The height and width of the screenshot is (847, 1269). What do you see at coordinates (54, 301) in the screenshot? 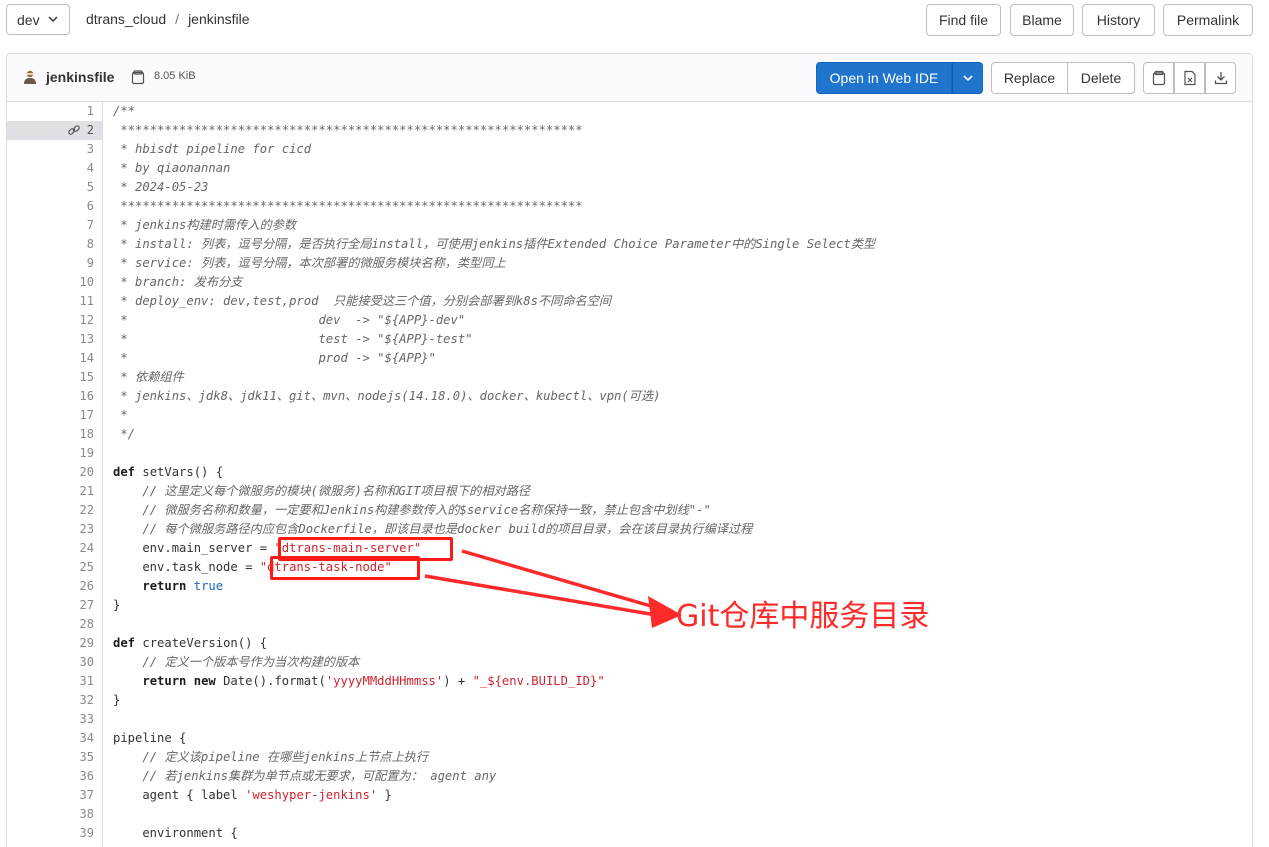
I see `line-number: 11` at bounding box center [54, 301].